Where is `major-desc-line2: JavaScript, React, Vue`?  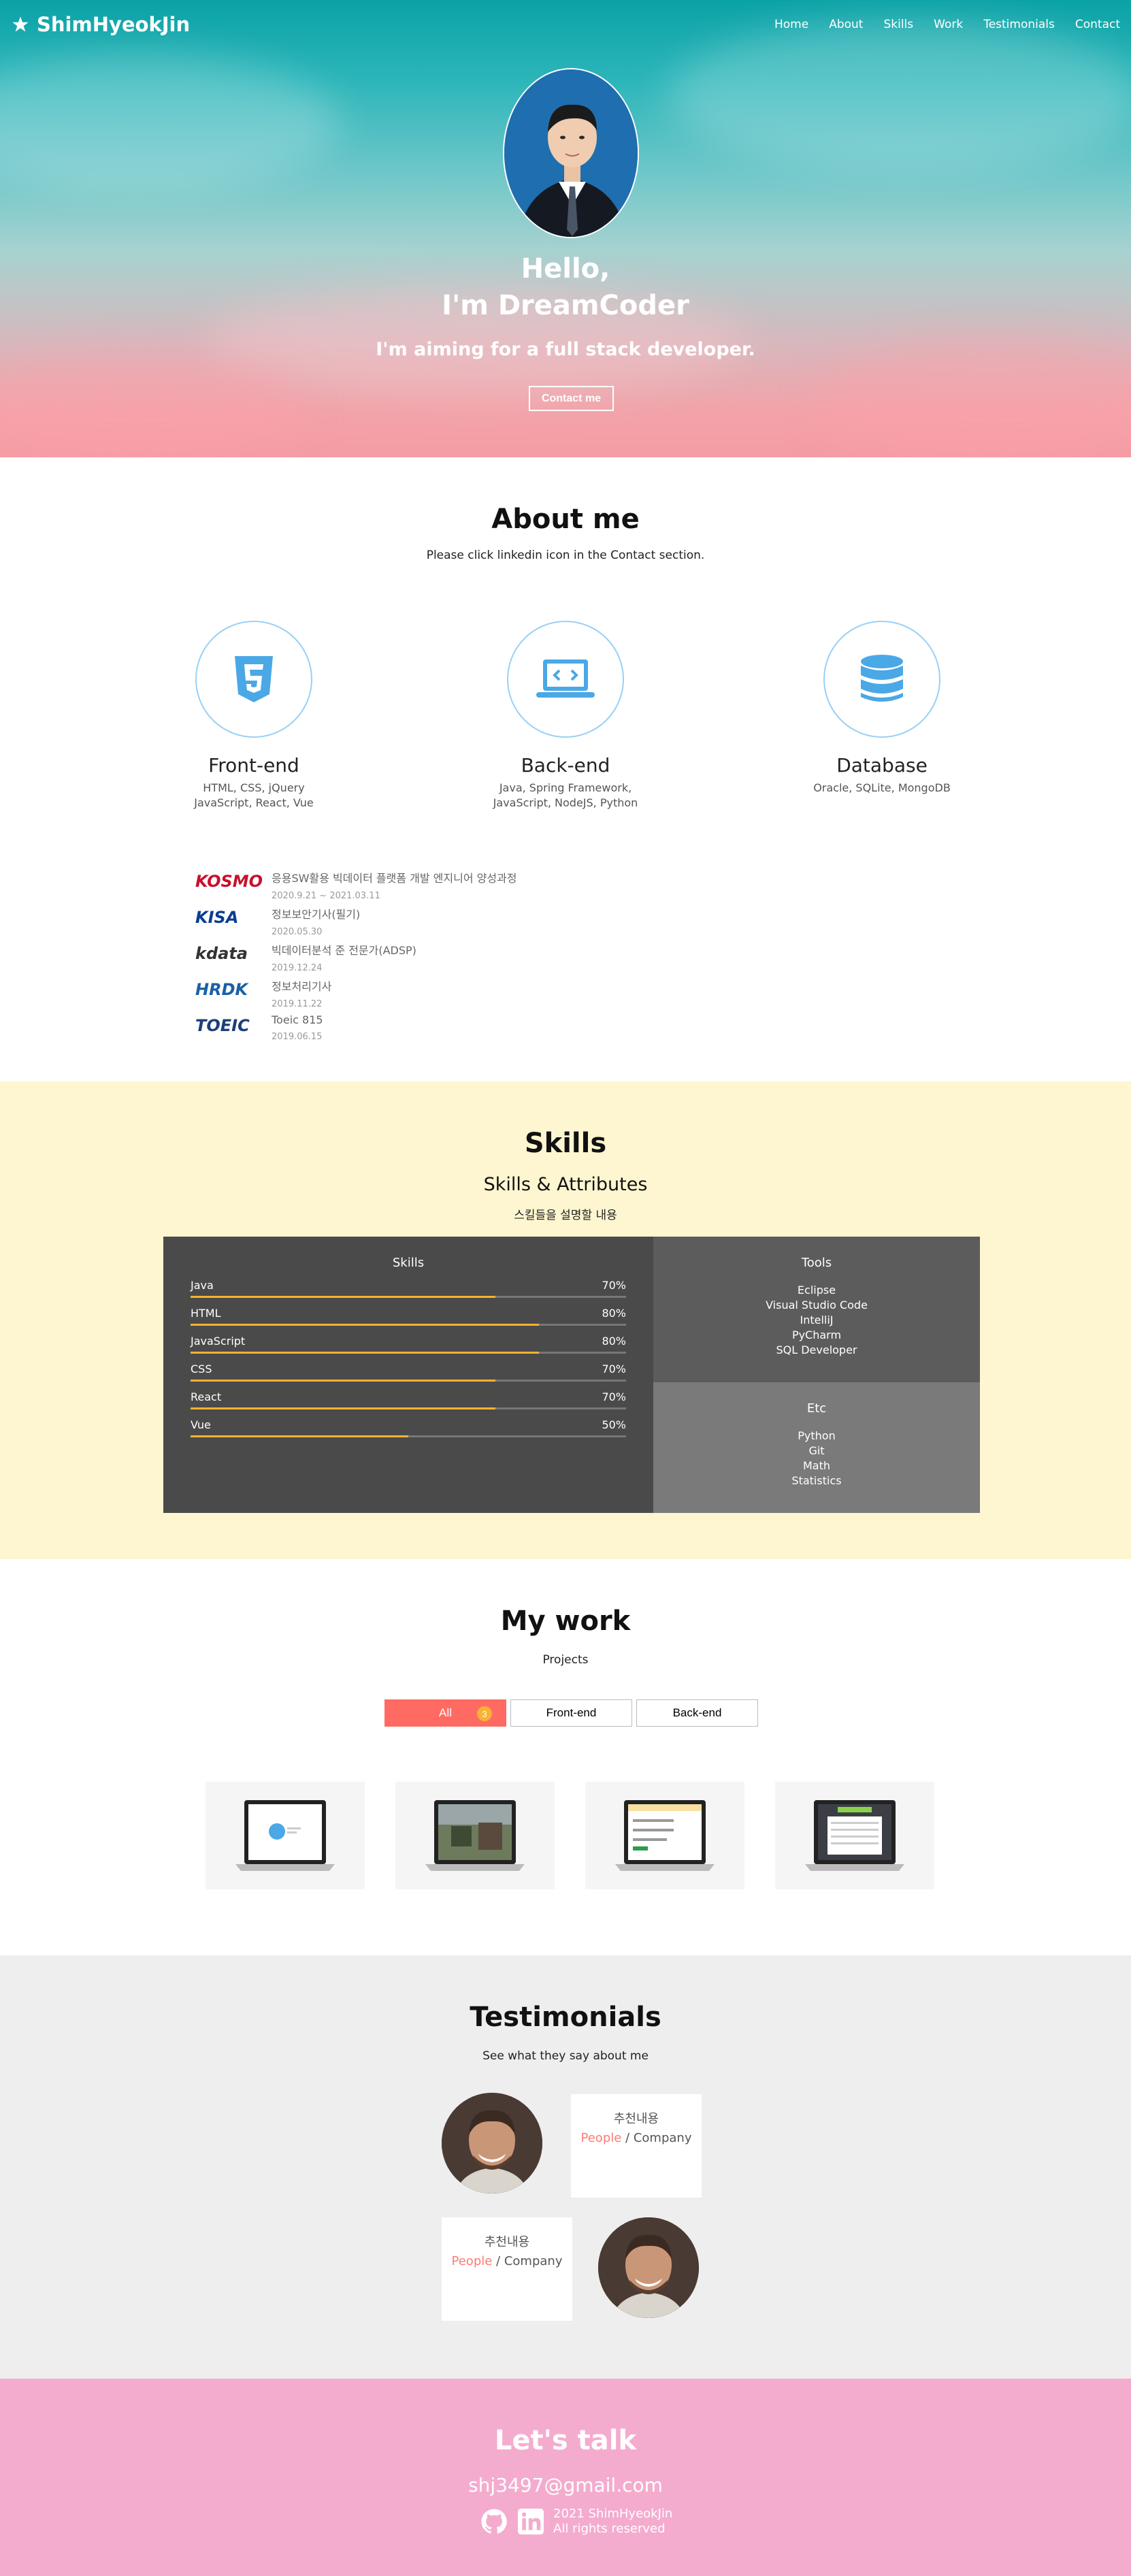 major-desc-line2: JavaScript, React, Vue is located at coordinates (254, 802).